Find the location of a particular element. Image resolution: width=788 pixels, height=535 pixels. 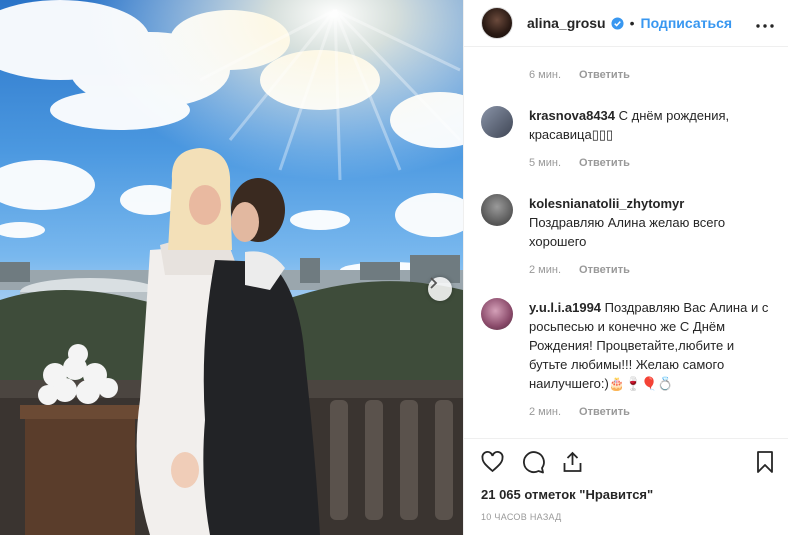

comment-time: 6 мин. is located at coordinates (545, 75).